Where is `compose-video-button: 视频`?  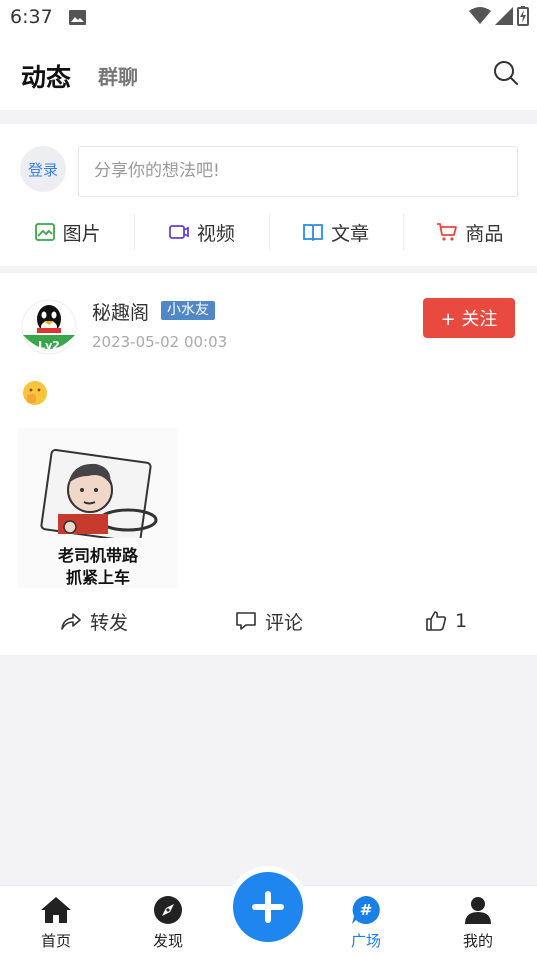
compose-video-button: 视频 is located at coordinates (201, 232).